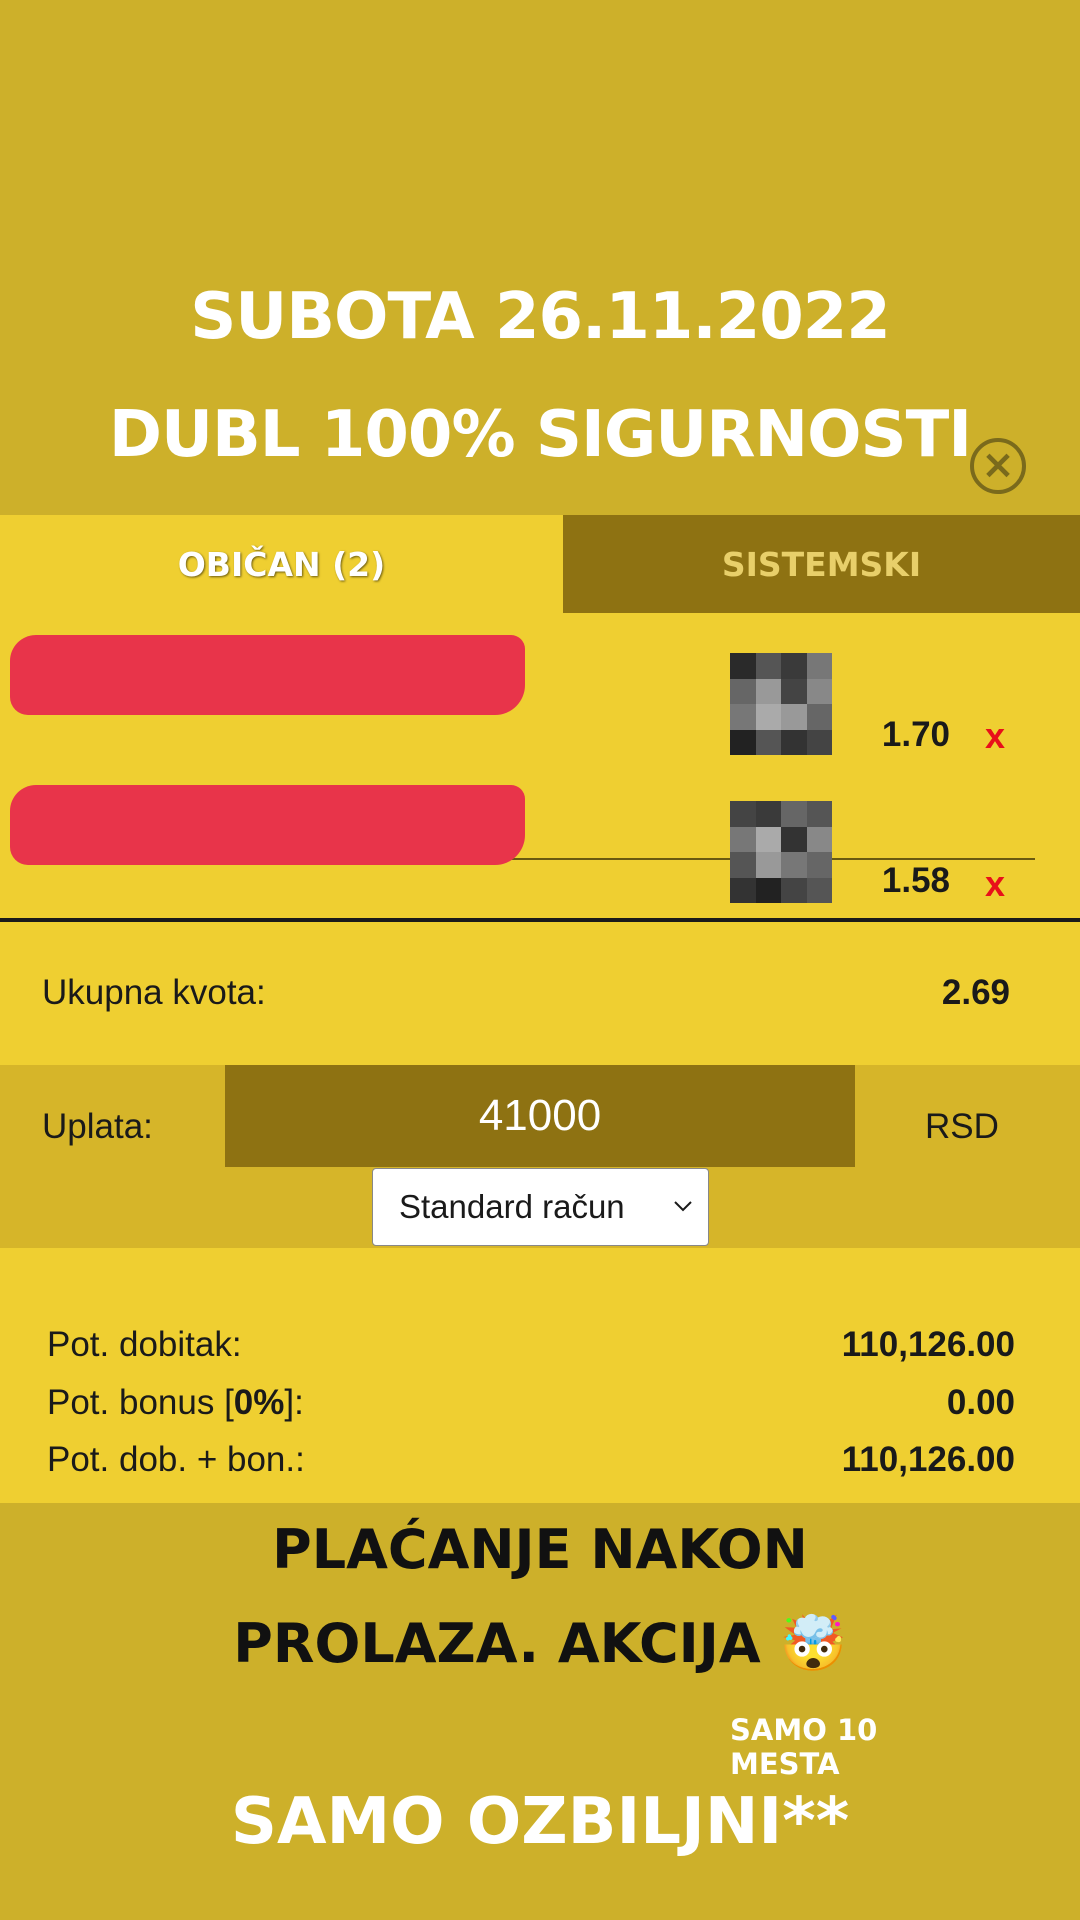 This screenshot has width=1080, height=1920. What do you see at coordinates (176, 1459) in the screenshot?
I see `potential-total-label: Pot. dob. + bon.:` at bounding box center [176, 1459].